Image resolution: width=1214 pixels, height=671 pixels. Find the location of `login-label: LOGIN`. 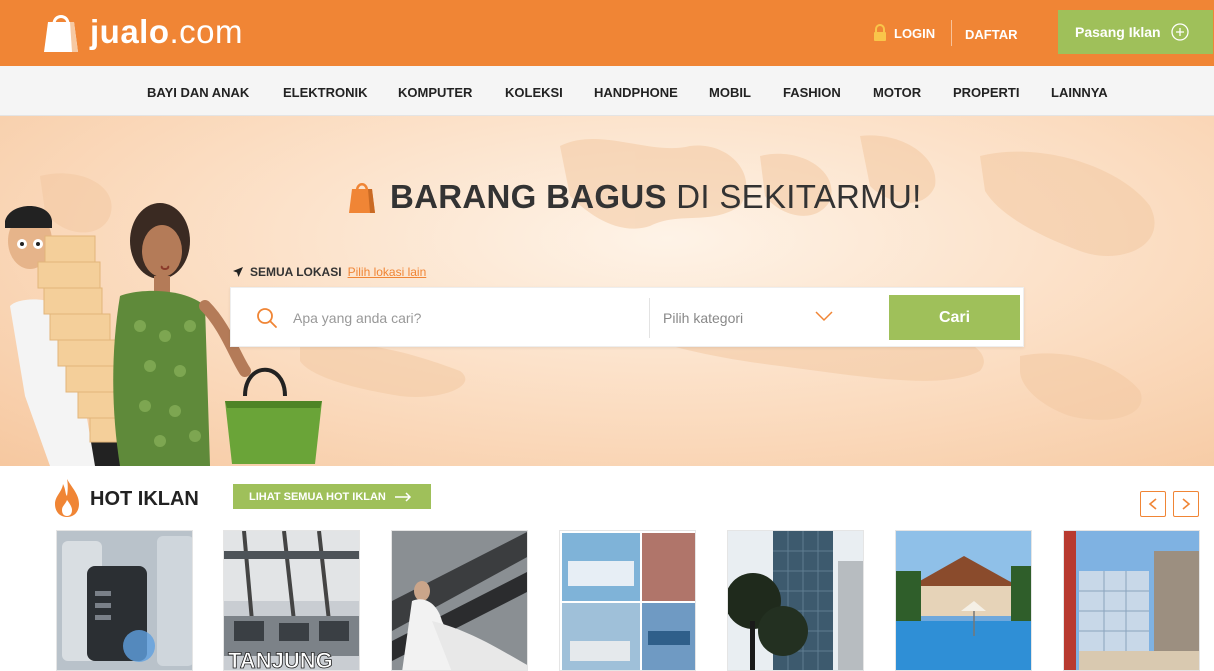

login-label: LOGIN is located at coordinates (915, 33).